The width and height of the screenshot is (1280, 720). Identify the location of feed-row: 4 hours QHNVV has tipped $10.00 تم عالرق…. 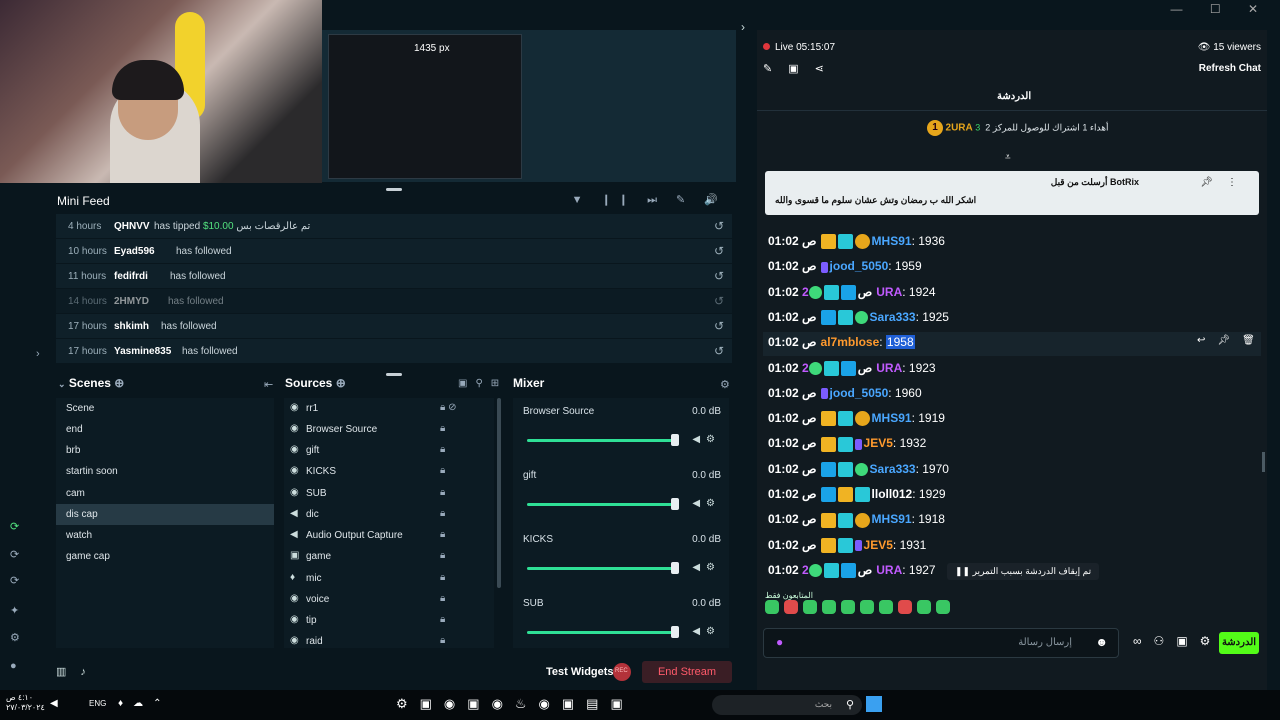
(394, 226).